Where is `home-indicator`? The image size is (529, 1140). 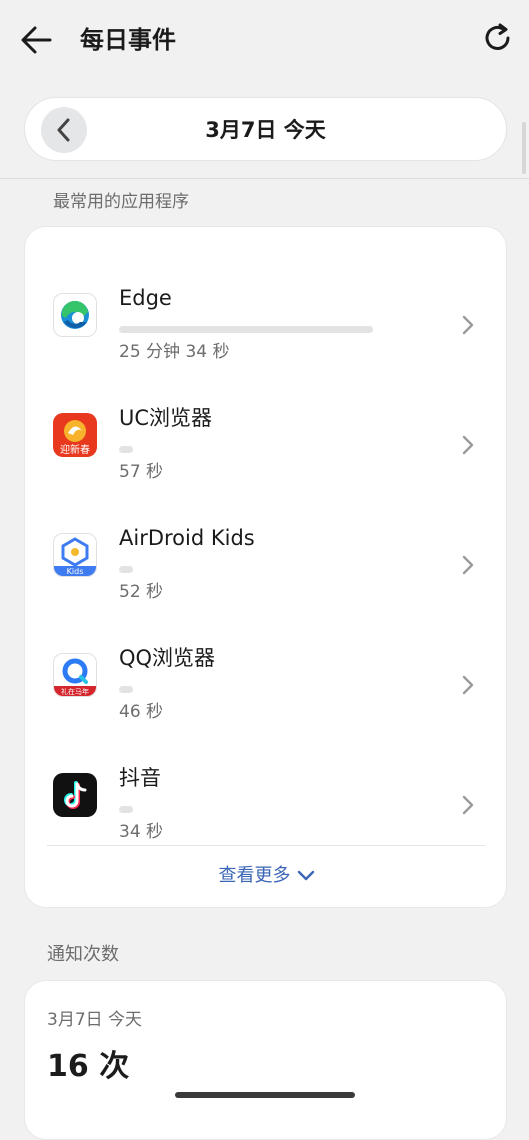
home-indicator is located at coordinates (265, 1095).